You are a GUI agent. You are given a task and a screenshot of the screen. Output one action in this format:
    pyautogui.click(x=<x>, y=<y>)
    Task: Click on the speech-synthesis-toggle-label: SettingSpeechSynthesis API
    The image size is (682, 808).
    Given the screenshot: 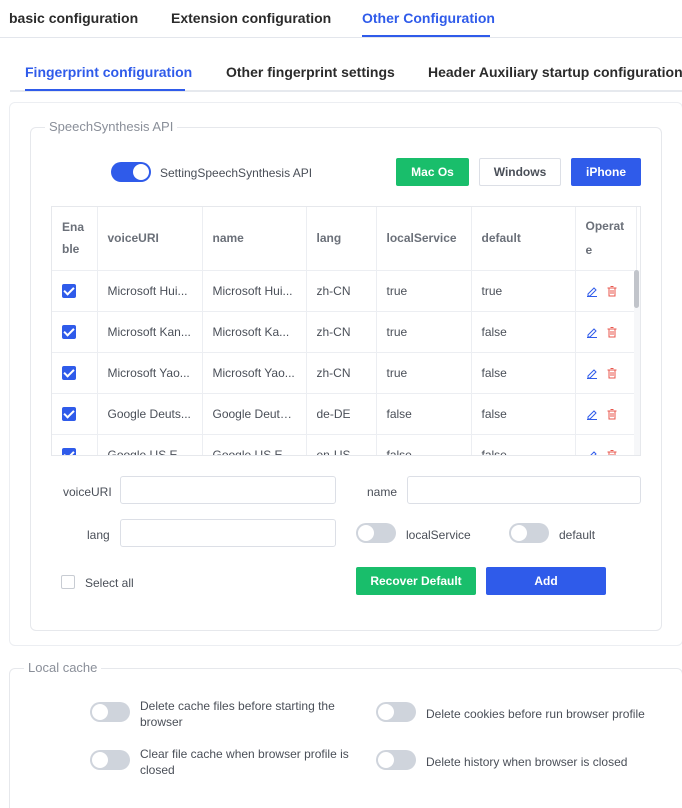 What is the action you would take?
    pyautogui.click(x=236, y=173)
    